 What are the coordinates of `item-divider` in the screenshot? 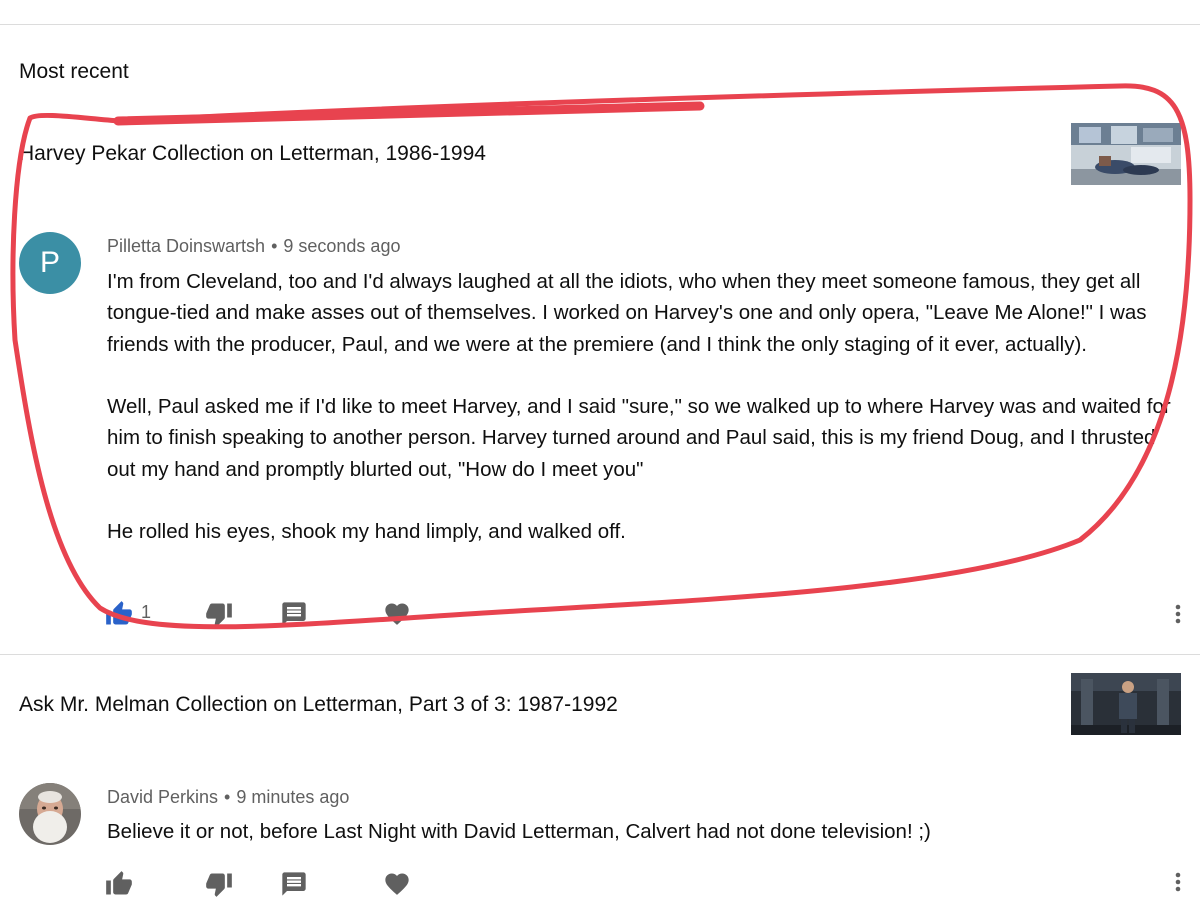 It's located at (600, 654).